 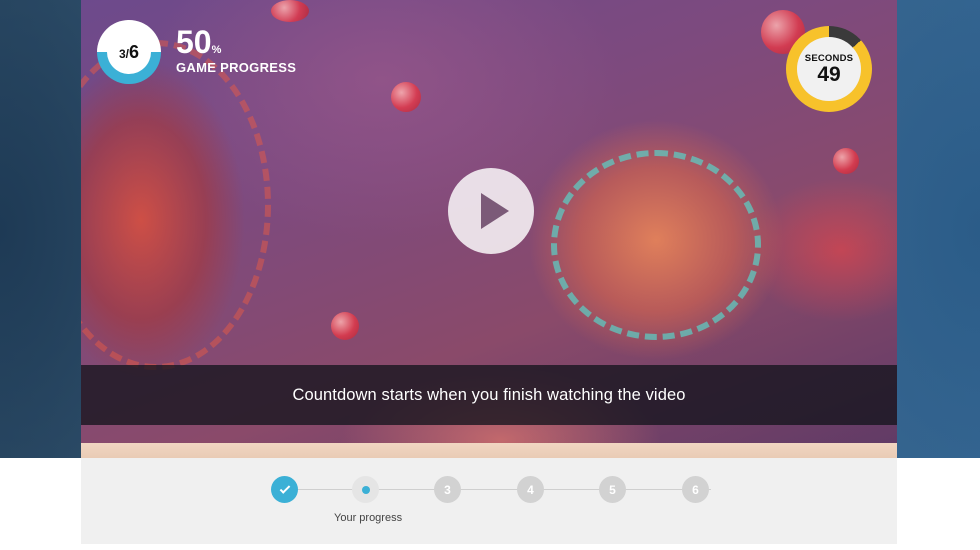 I want to click on progress-value: 50, so click(x=194, y=42).